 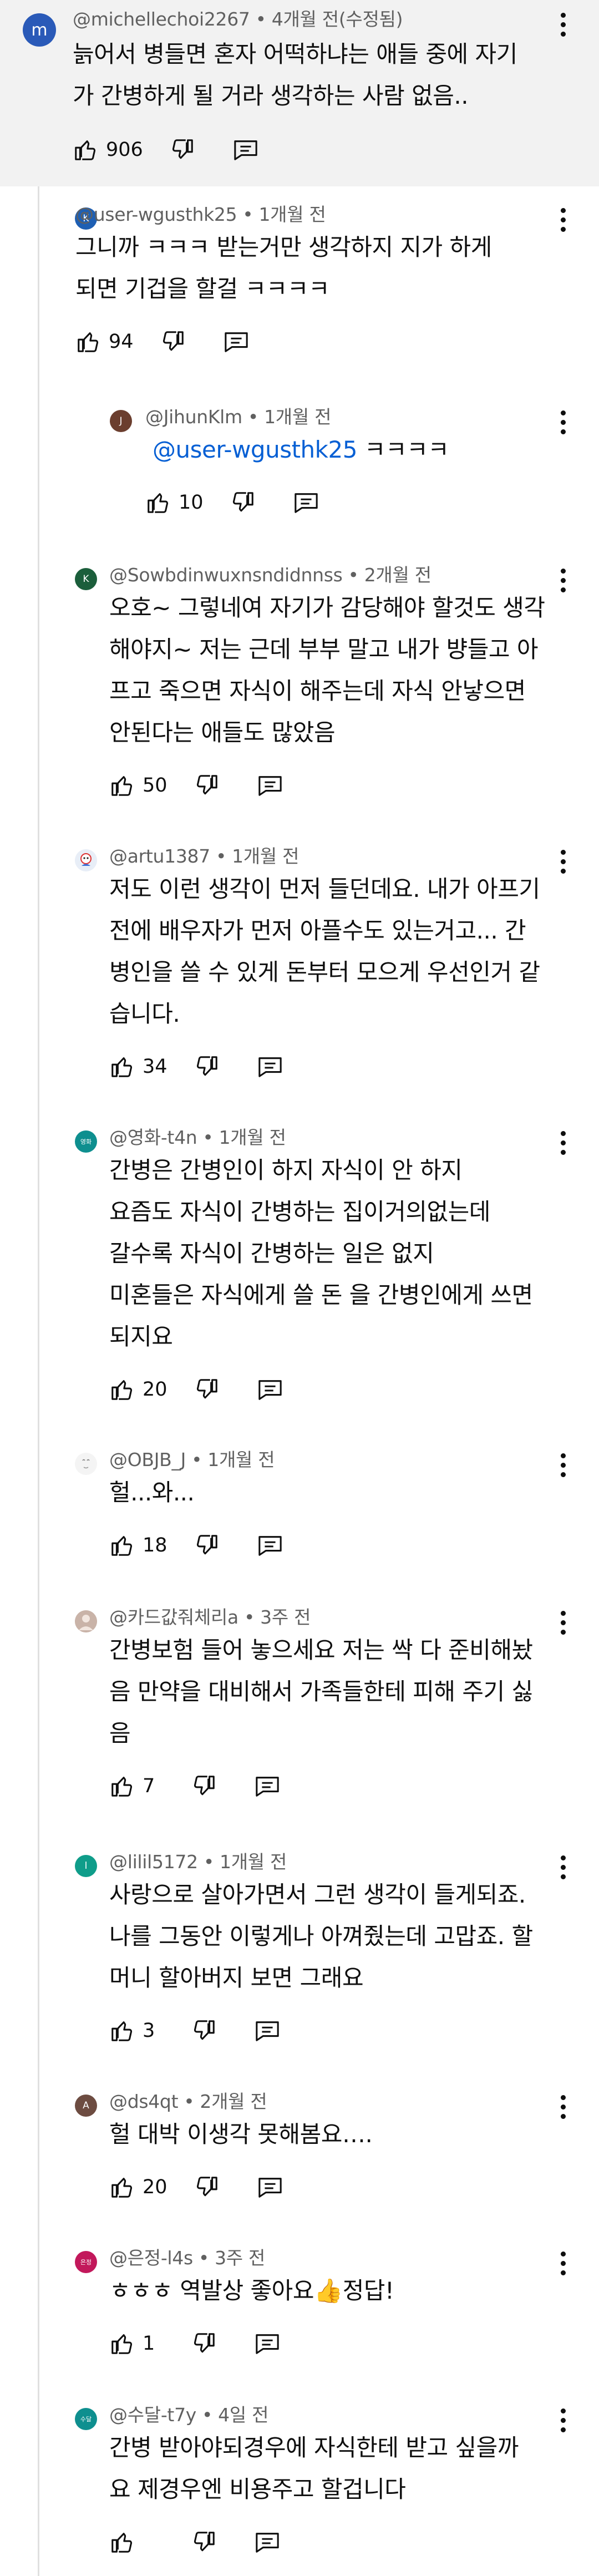 I want to click on like-button: 18, so click(x=138, y=1545).